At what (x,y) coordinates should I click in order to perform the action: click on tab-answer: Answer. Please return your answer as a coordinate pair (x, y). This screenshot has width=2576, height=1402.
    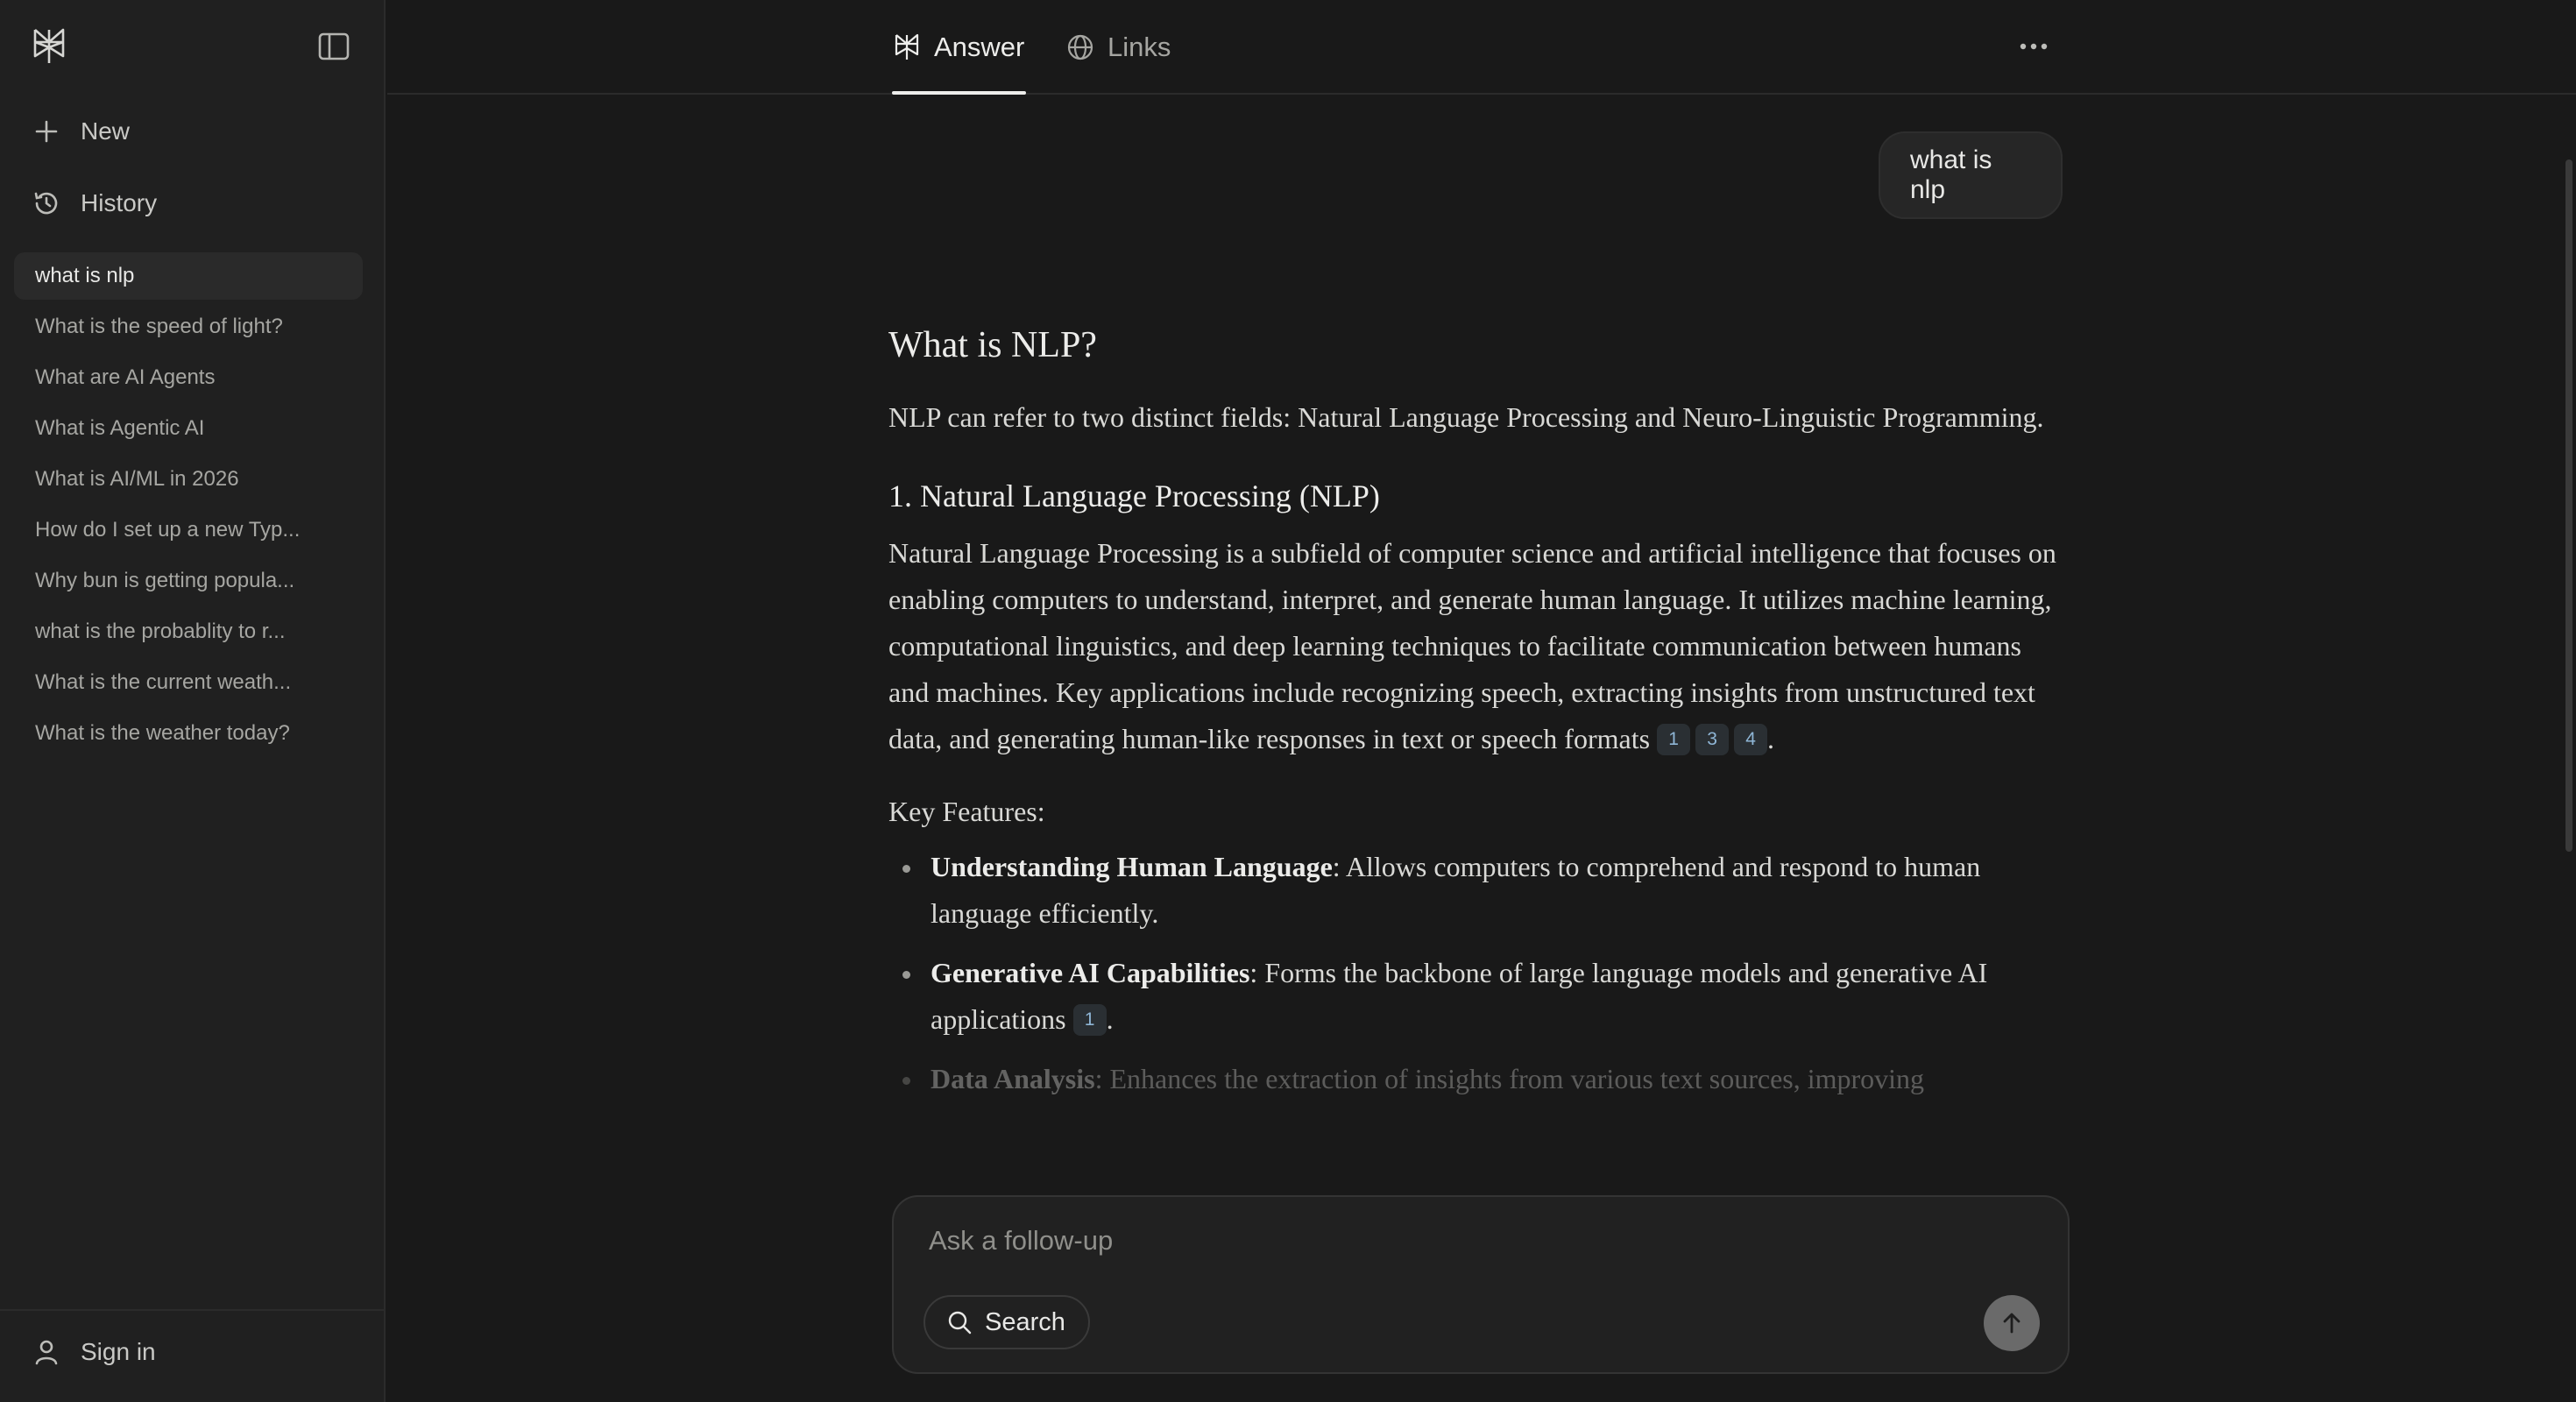
    Looking at the image, I should click on (958, 47).